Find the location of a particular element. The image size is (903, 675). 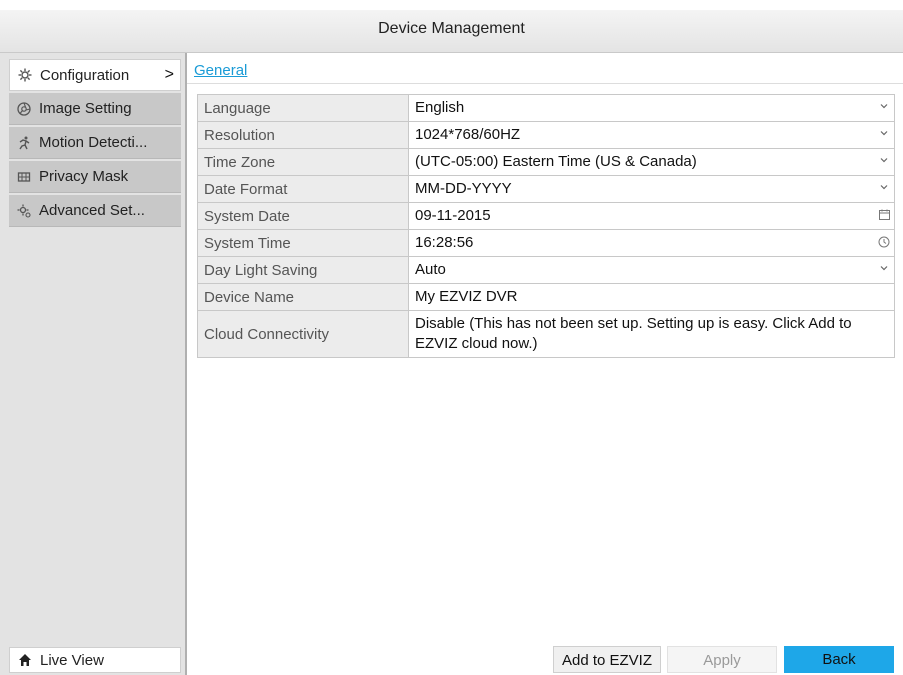

table-row: Day Light Saving Auto is located at coordinates (546, 270).